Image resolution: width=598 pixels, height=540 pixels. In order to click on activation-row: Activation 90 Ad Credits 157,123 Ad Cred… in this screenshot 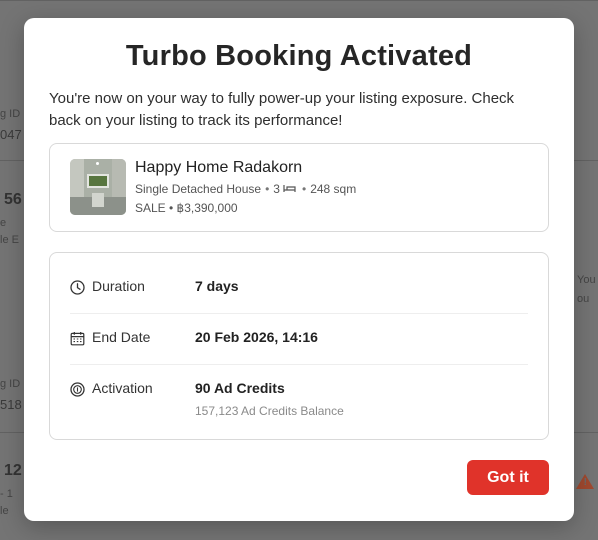, I will do `click(299, 401)`.